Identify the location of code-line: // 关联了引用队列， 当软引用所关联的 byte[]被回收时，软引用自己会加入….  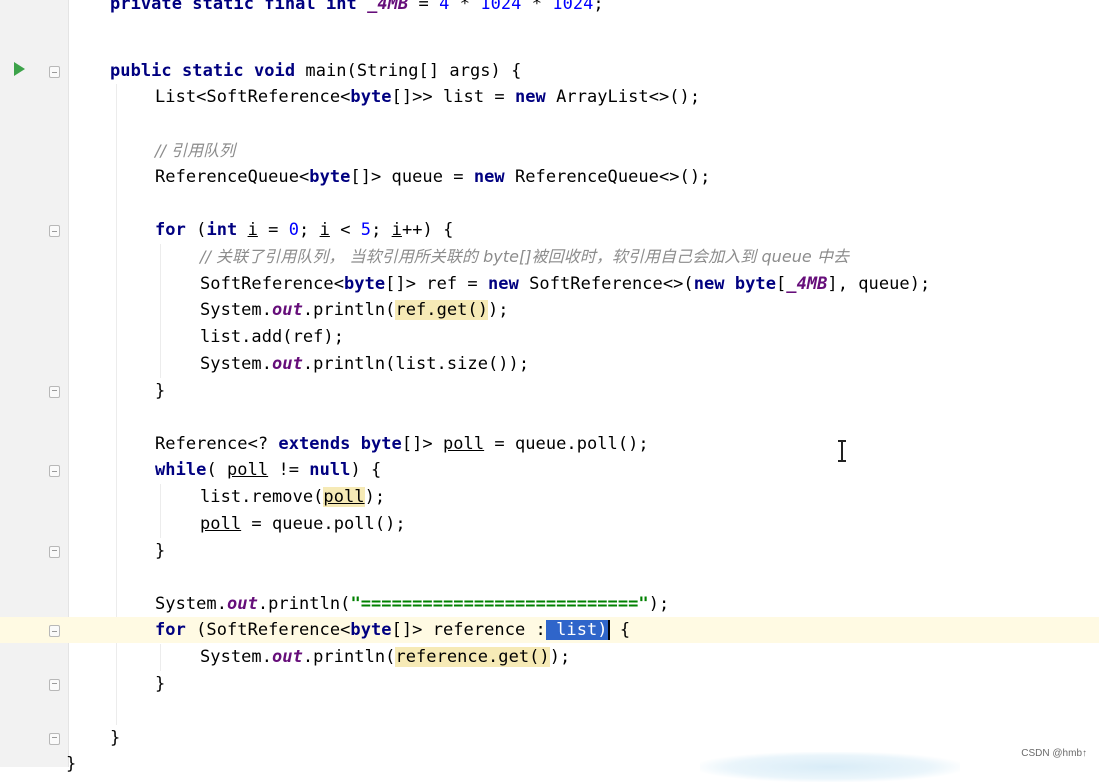
(549, 257).